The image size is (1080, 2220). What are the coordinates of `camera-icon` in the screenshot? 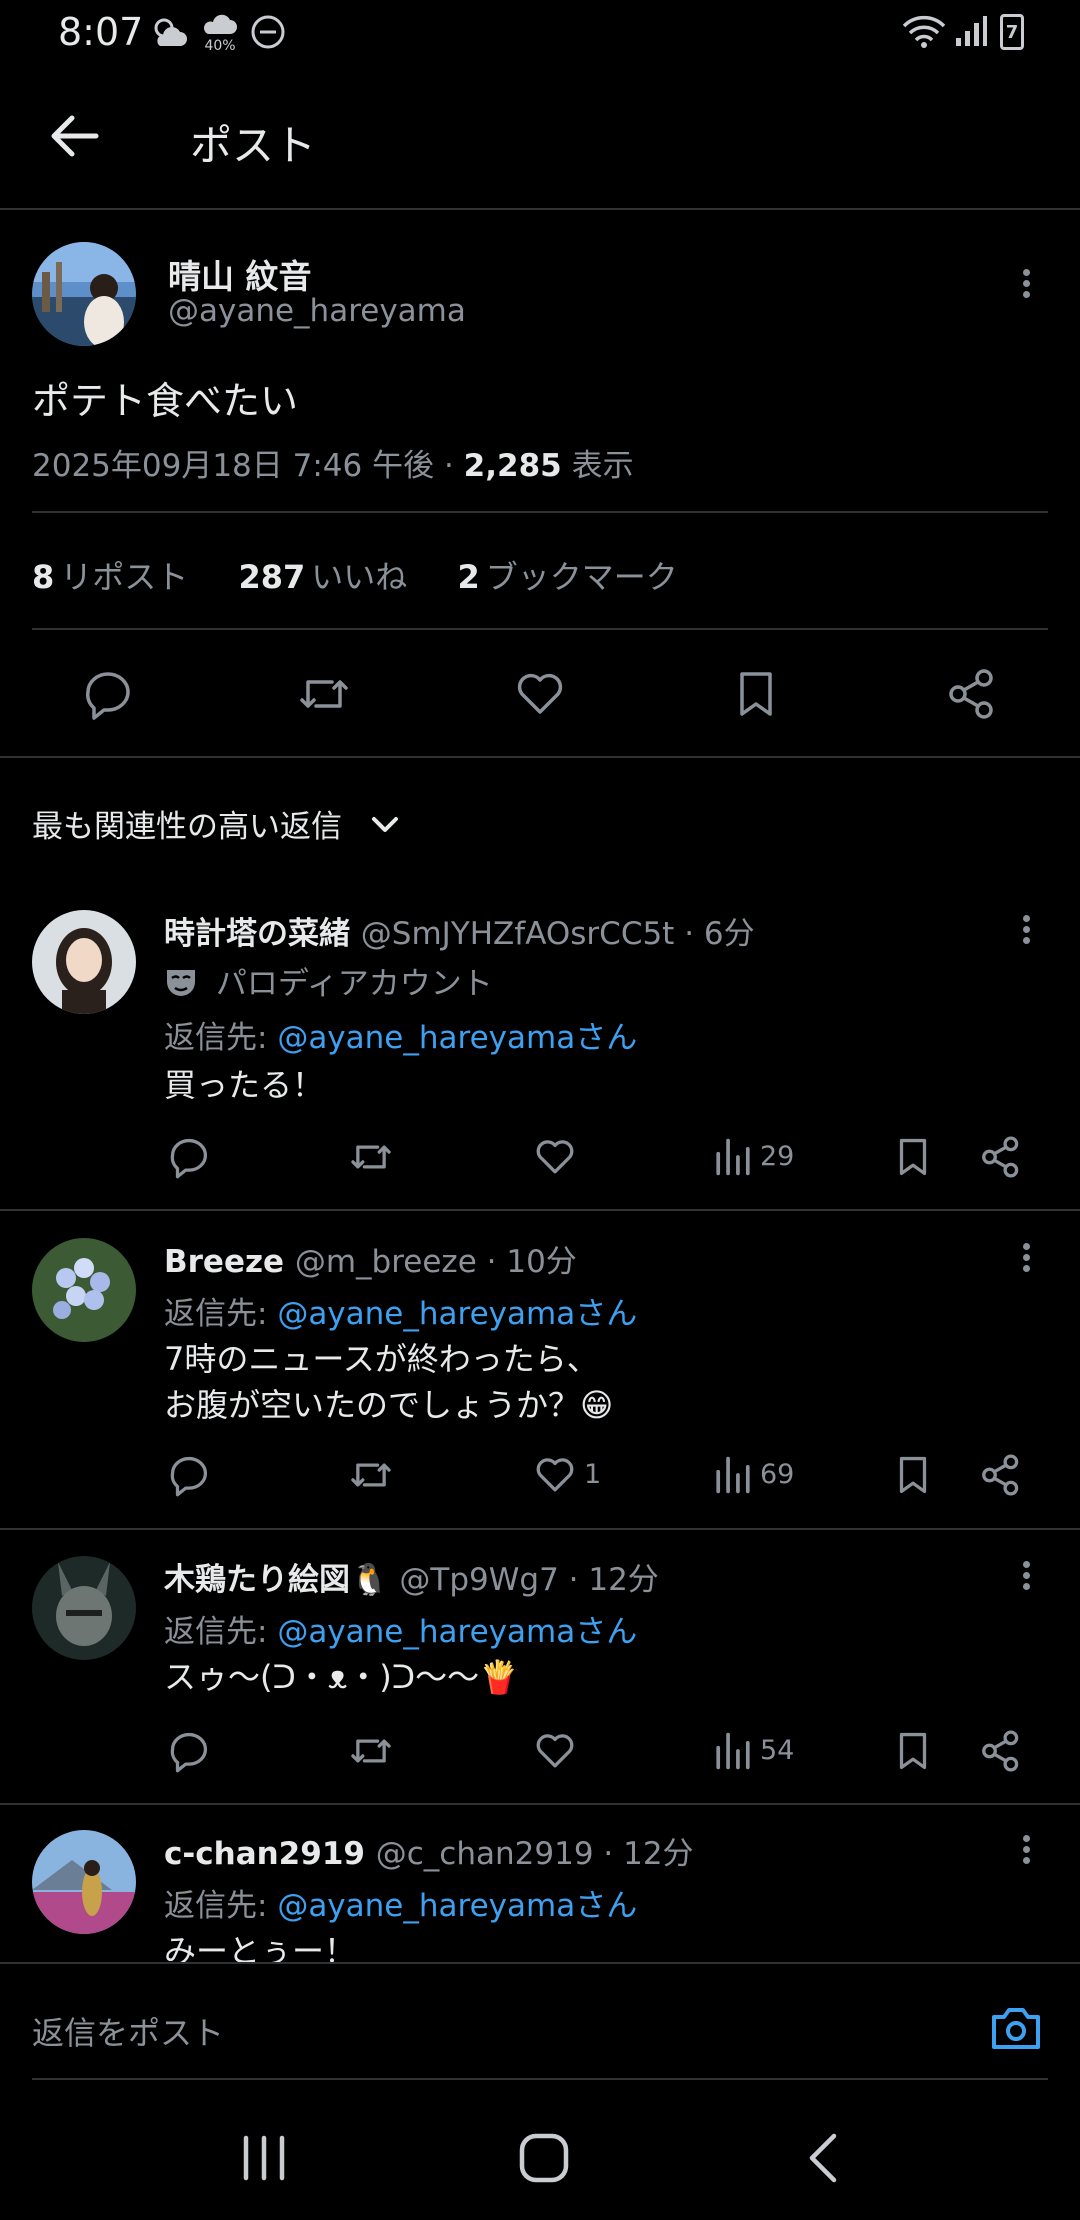 It's located at (1016, 2027).